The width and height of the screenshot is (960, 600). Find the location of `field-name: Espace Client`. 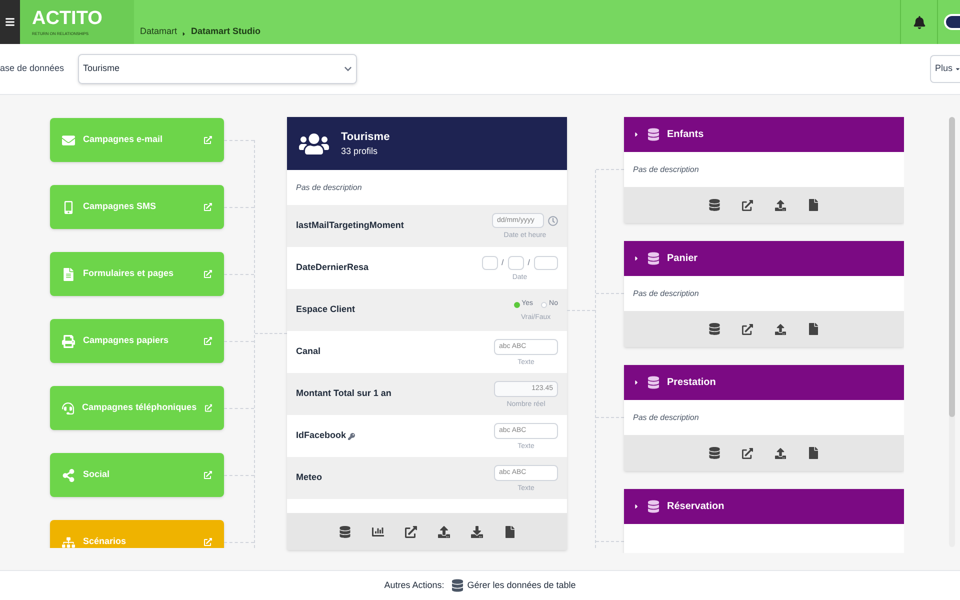

field-name: Espace Client is located at coordinates (326, 309).